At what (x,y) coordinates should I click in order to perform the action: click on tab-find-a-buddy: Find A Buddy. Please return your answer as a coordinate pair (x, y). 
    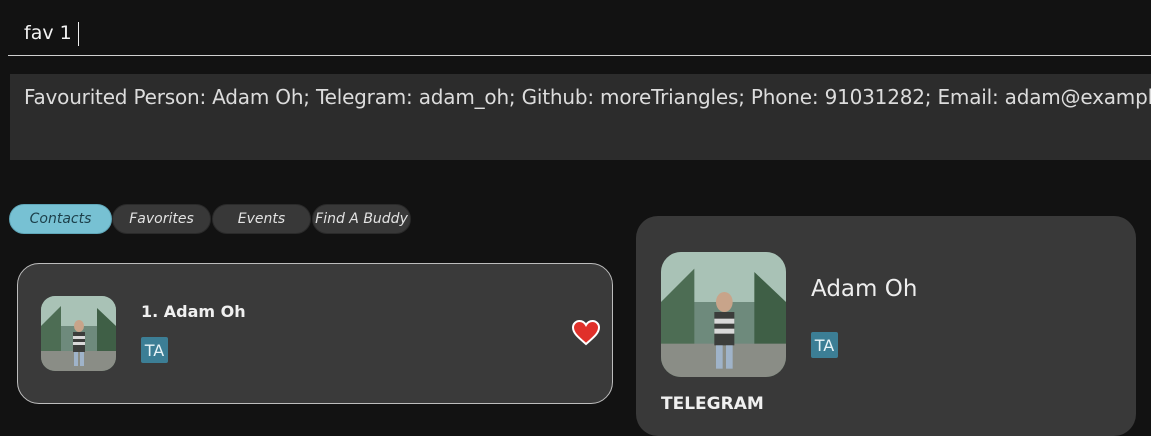
    Looking at the image, I should click on (361, 219).